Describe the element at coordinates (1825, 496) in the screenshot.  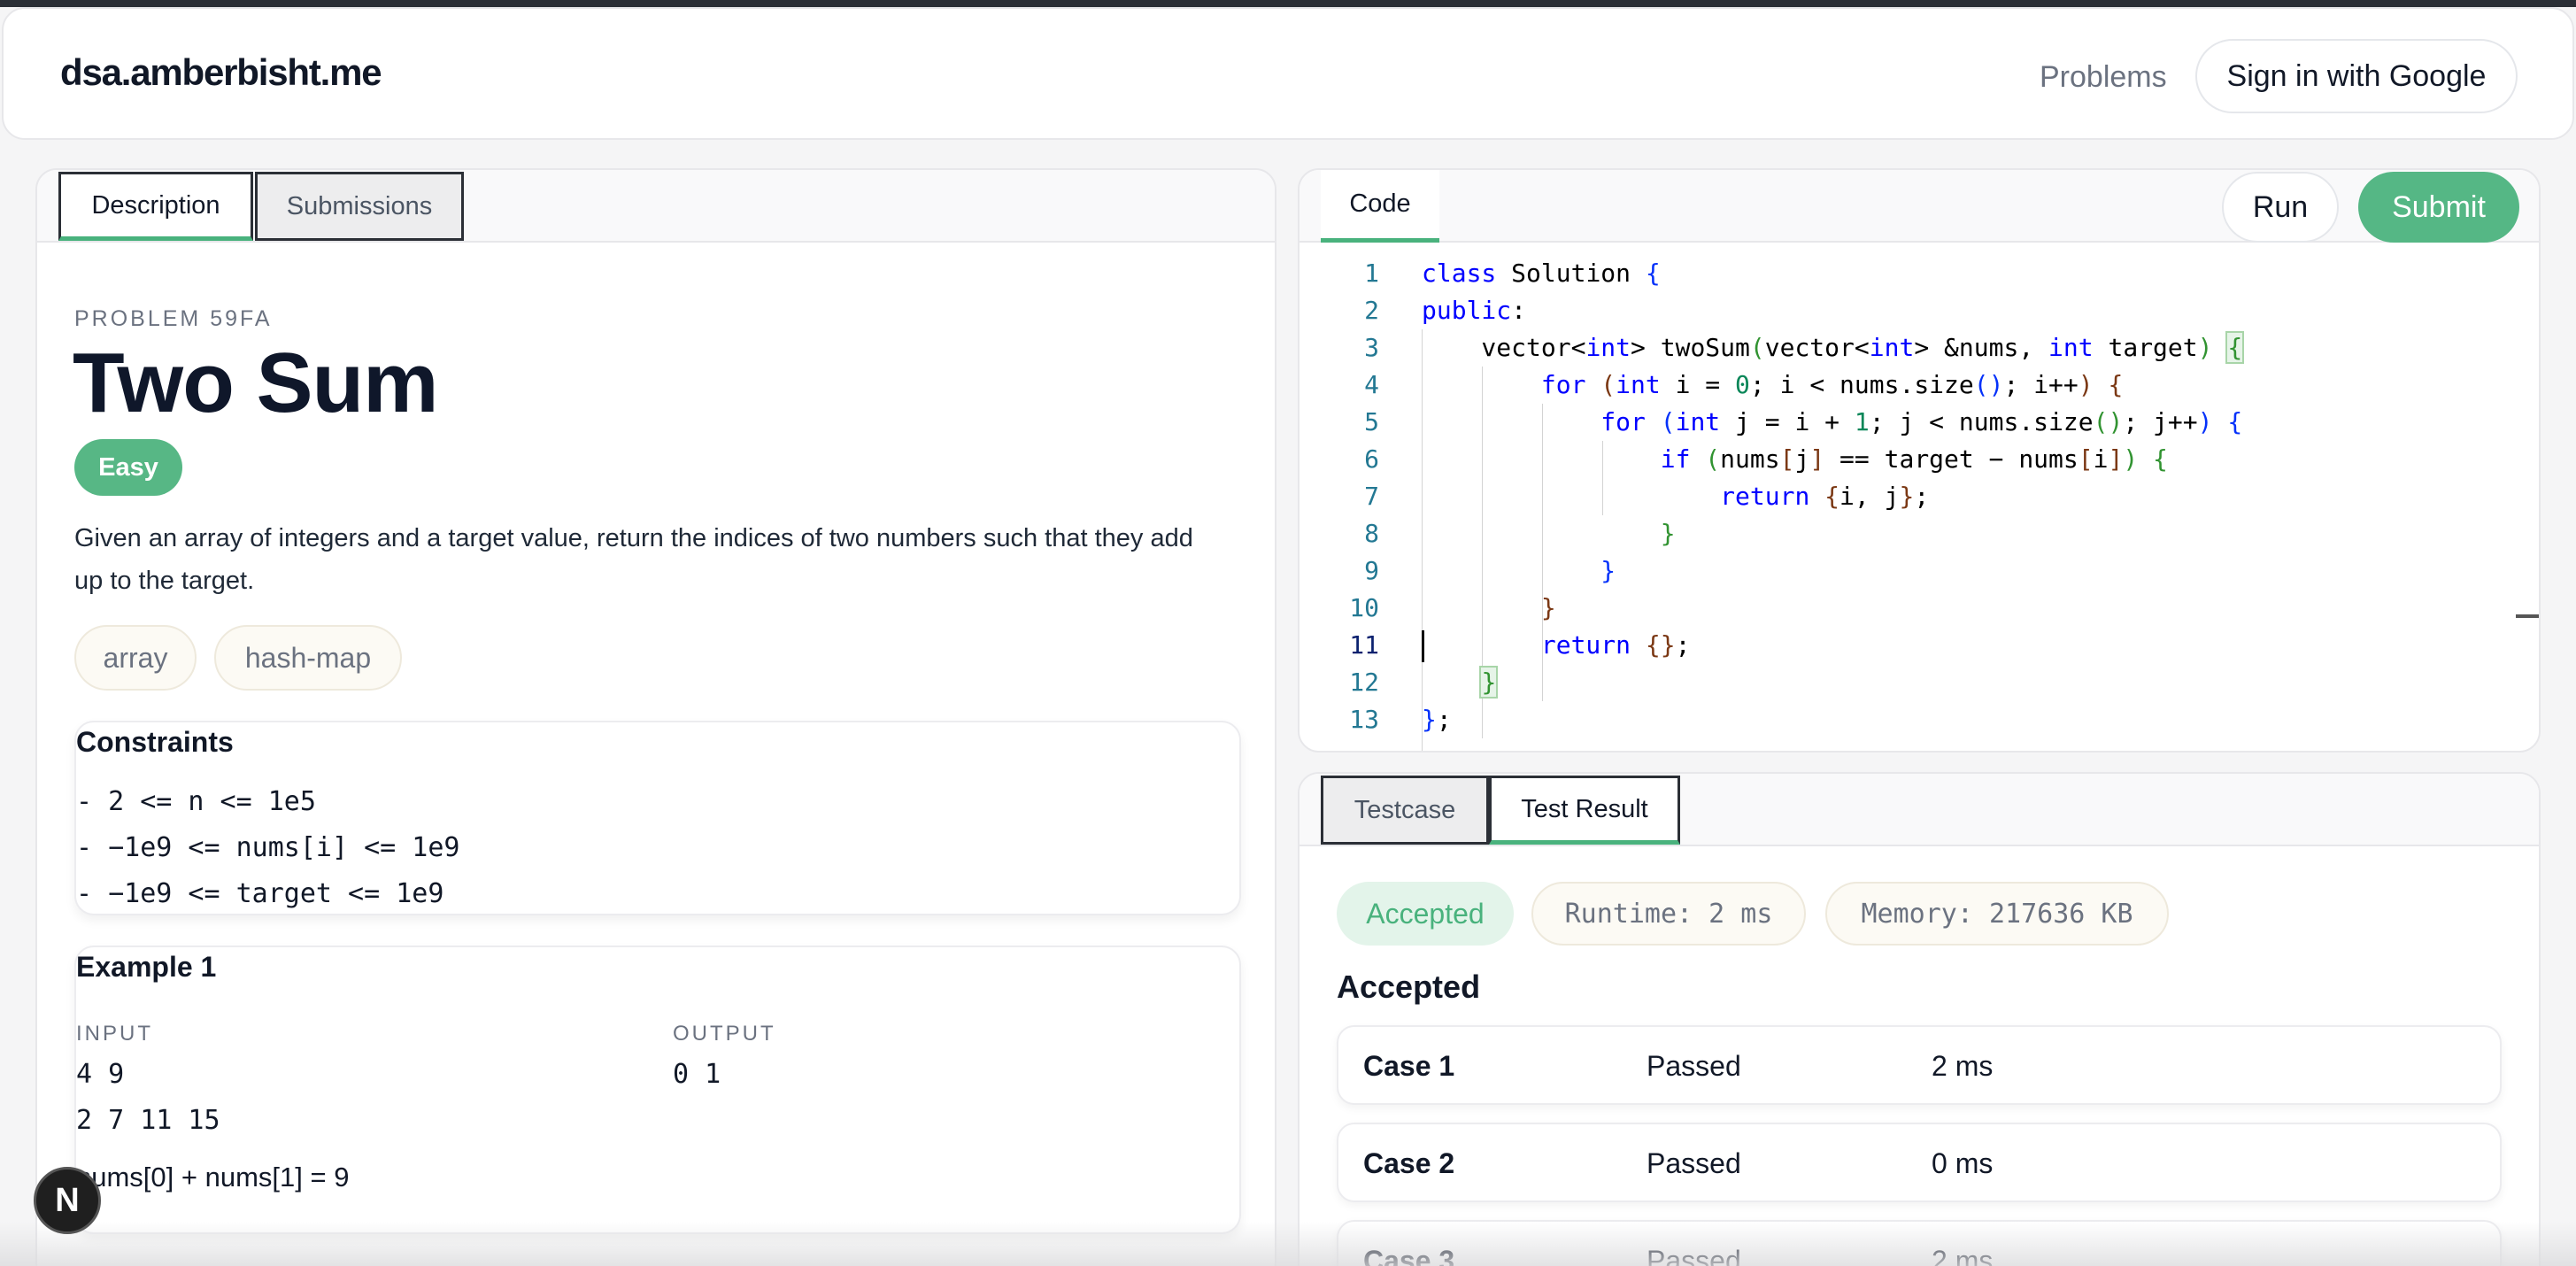
I see `code-line: return {i, j};` at that location.